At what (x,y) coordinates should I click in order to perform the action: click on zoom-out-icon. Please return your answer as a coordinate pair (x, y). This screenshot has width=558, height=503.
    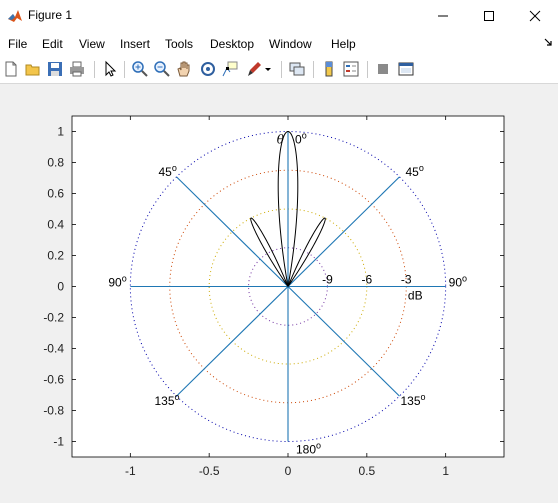
    Looking at the image, I should click on (162, 69).